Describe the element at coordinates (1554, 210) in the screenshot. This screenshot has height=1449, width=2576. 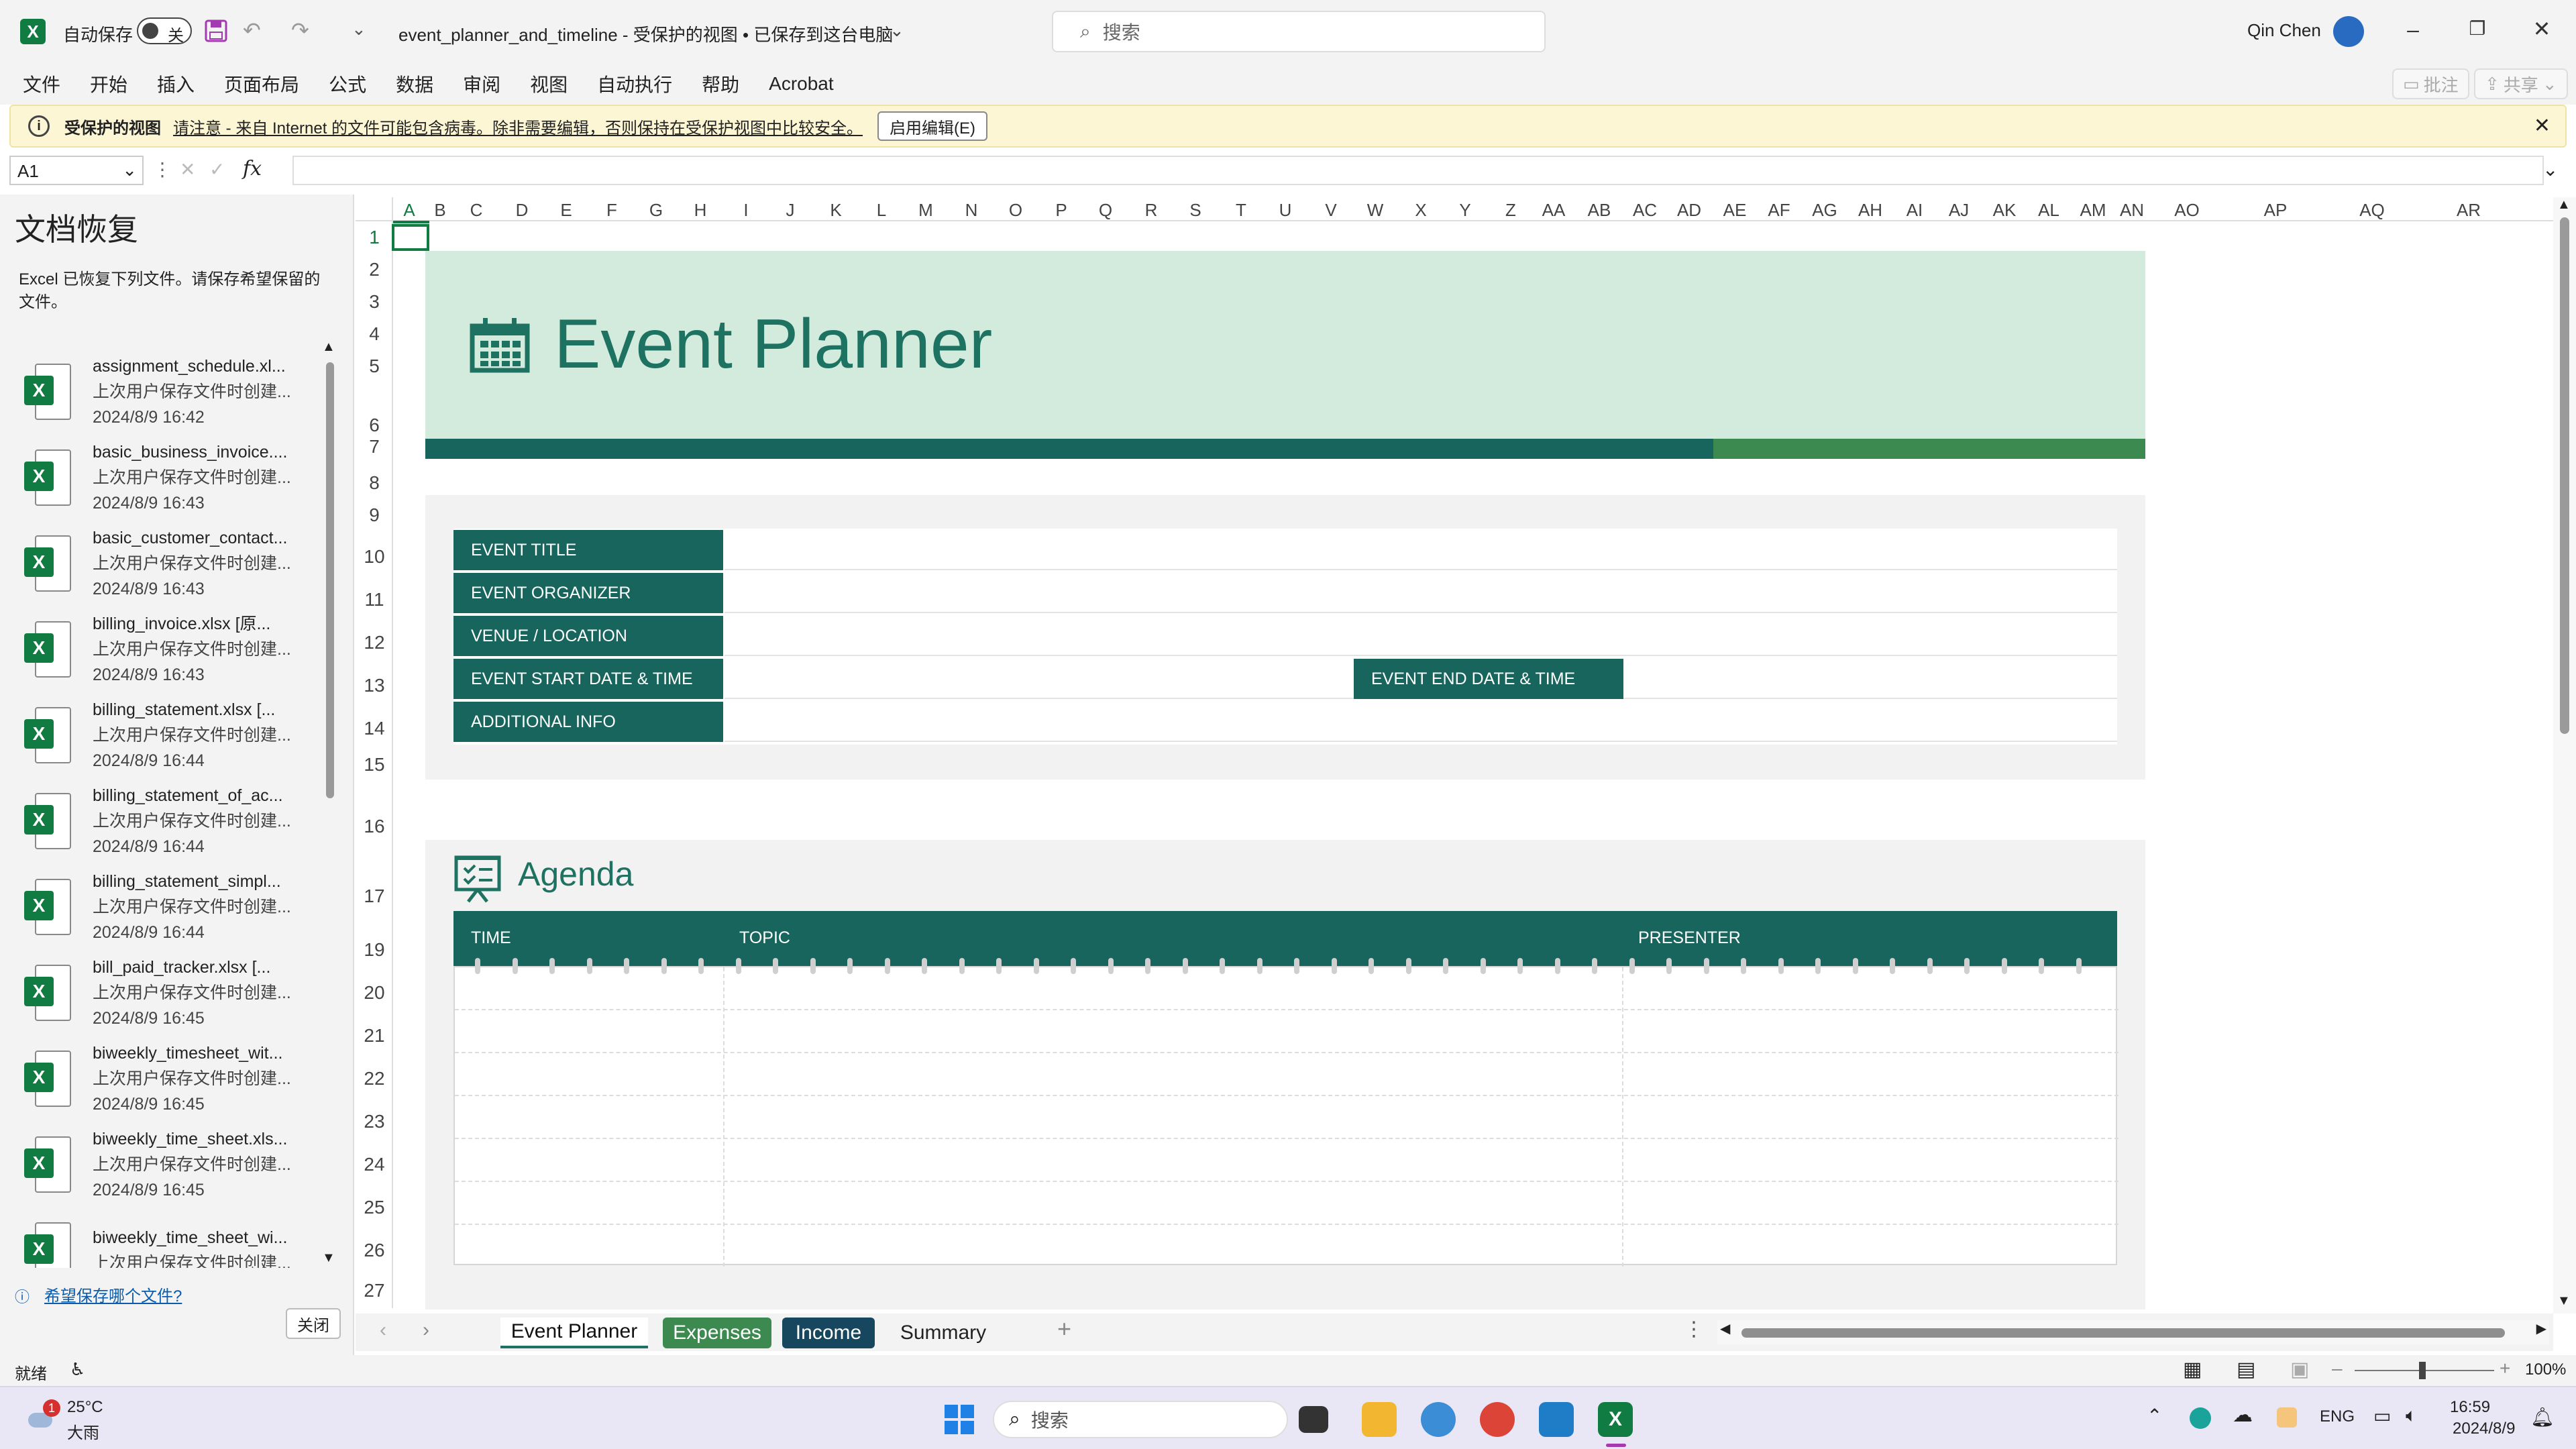
I see `column-header: AA` at that location.